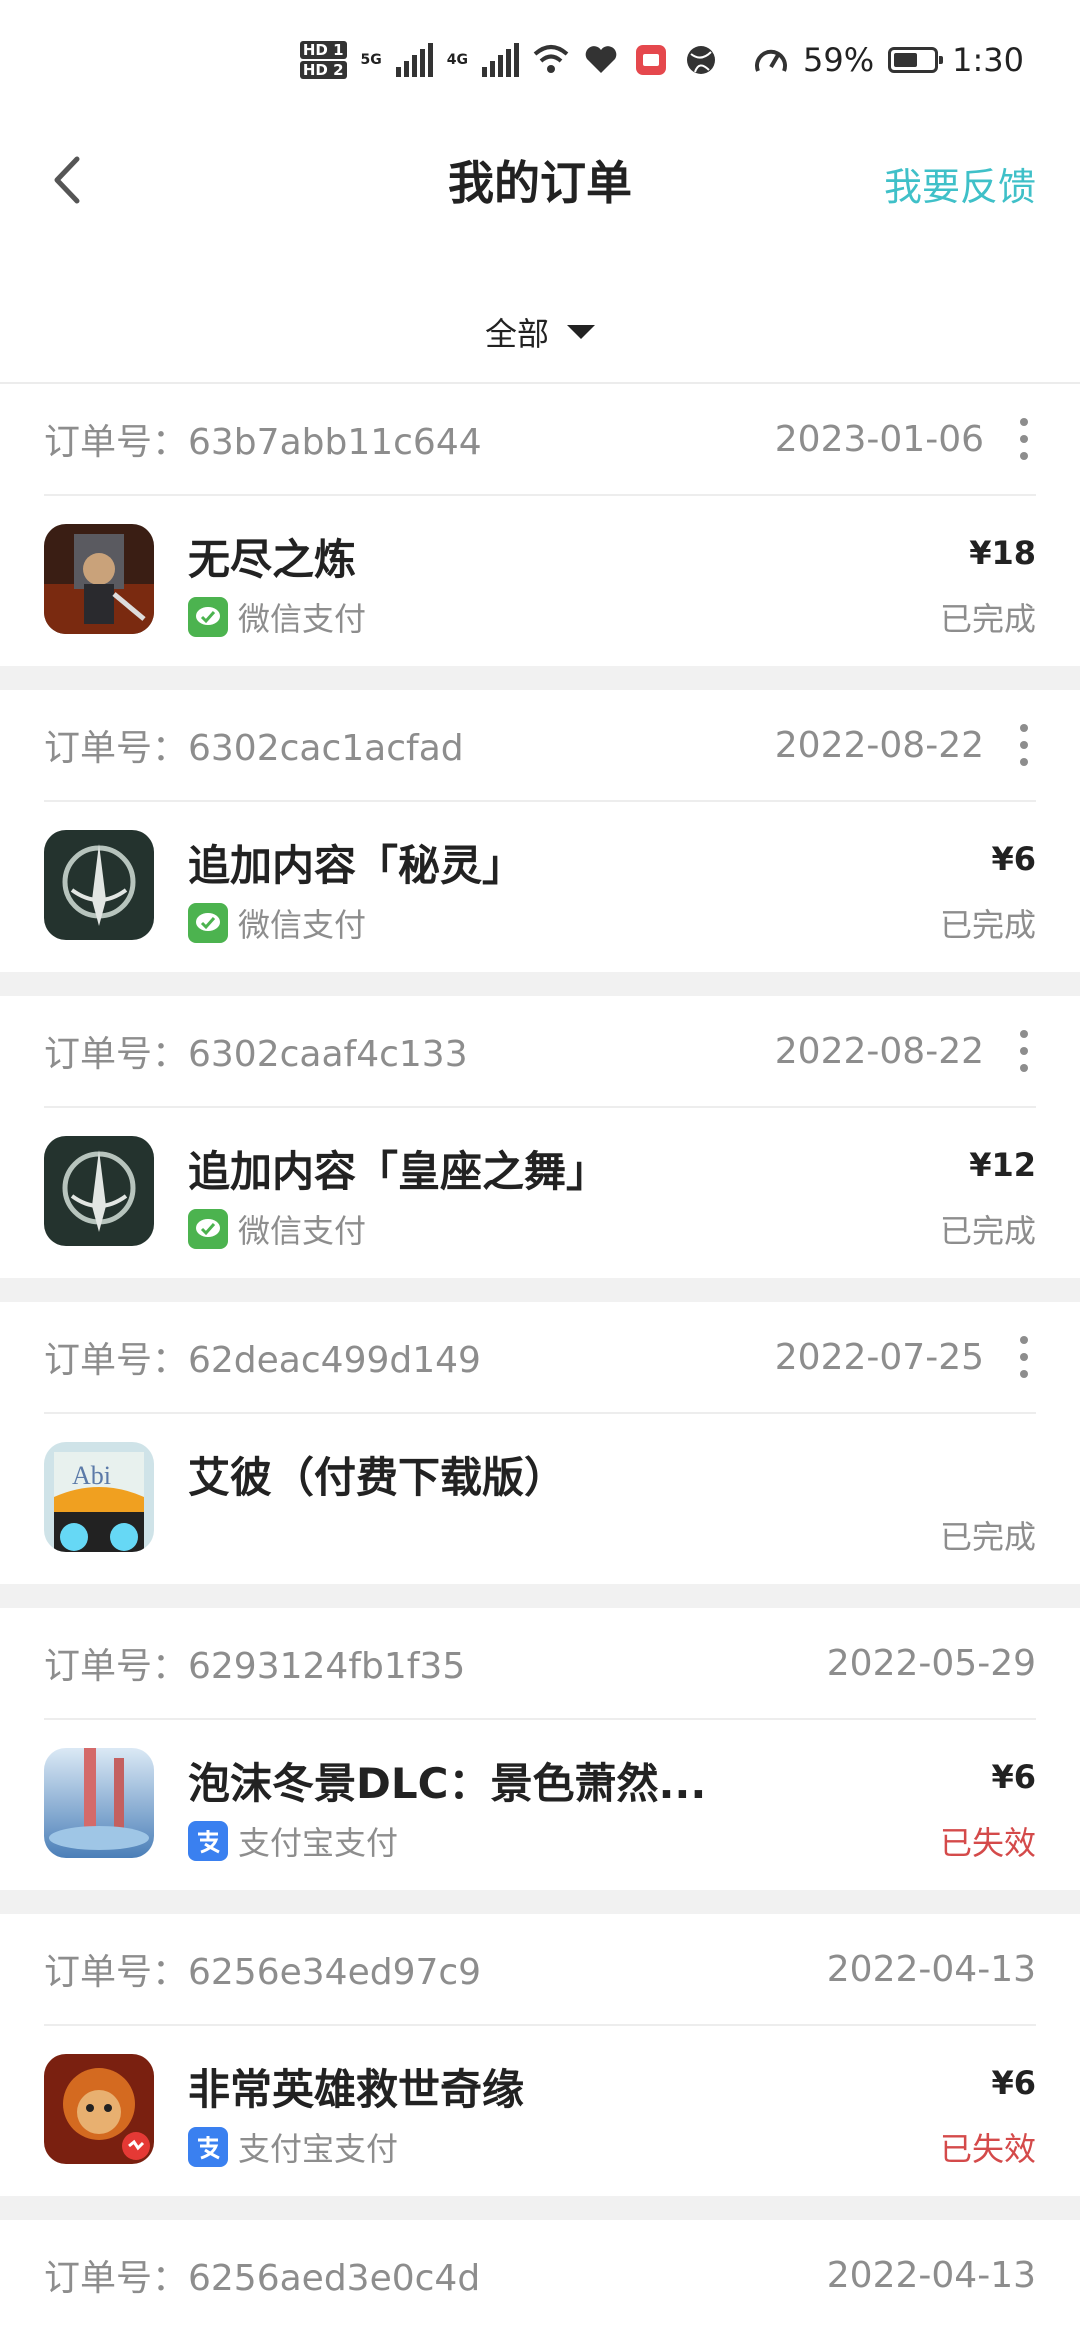 The image size is (1080, 2350). I want to click on product-name: 艾彼（付费下载版）, so click(377, 1477).